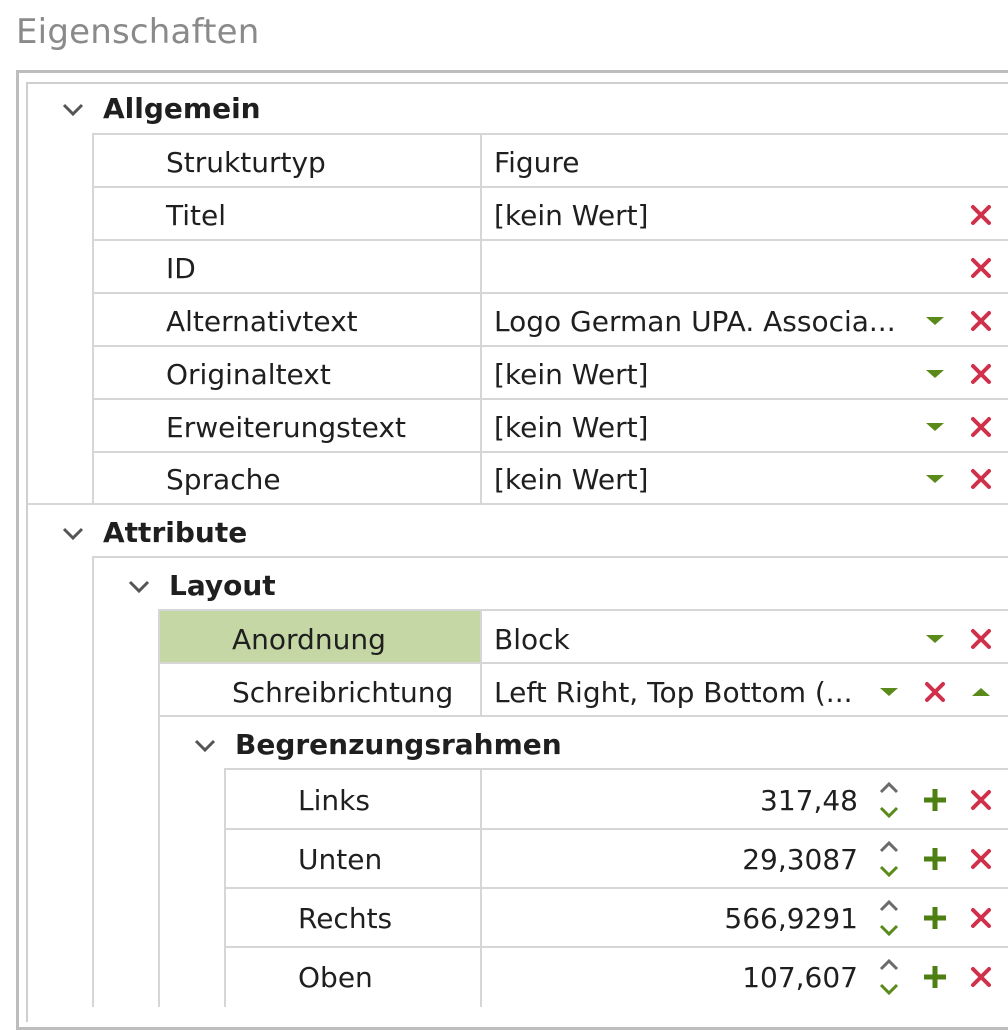  What do you see at coordinates (334, 800) in the screenshot?
I see `row-label-links: Links` at bounding box center [334, 800].